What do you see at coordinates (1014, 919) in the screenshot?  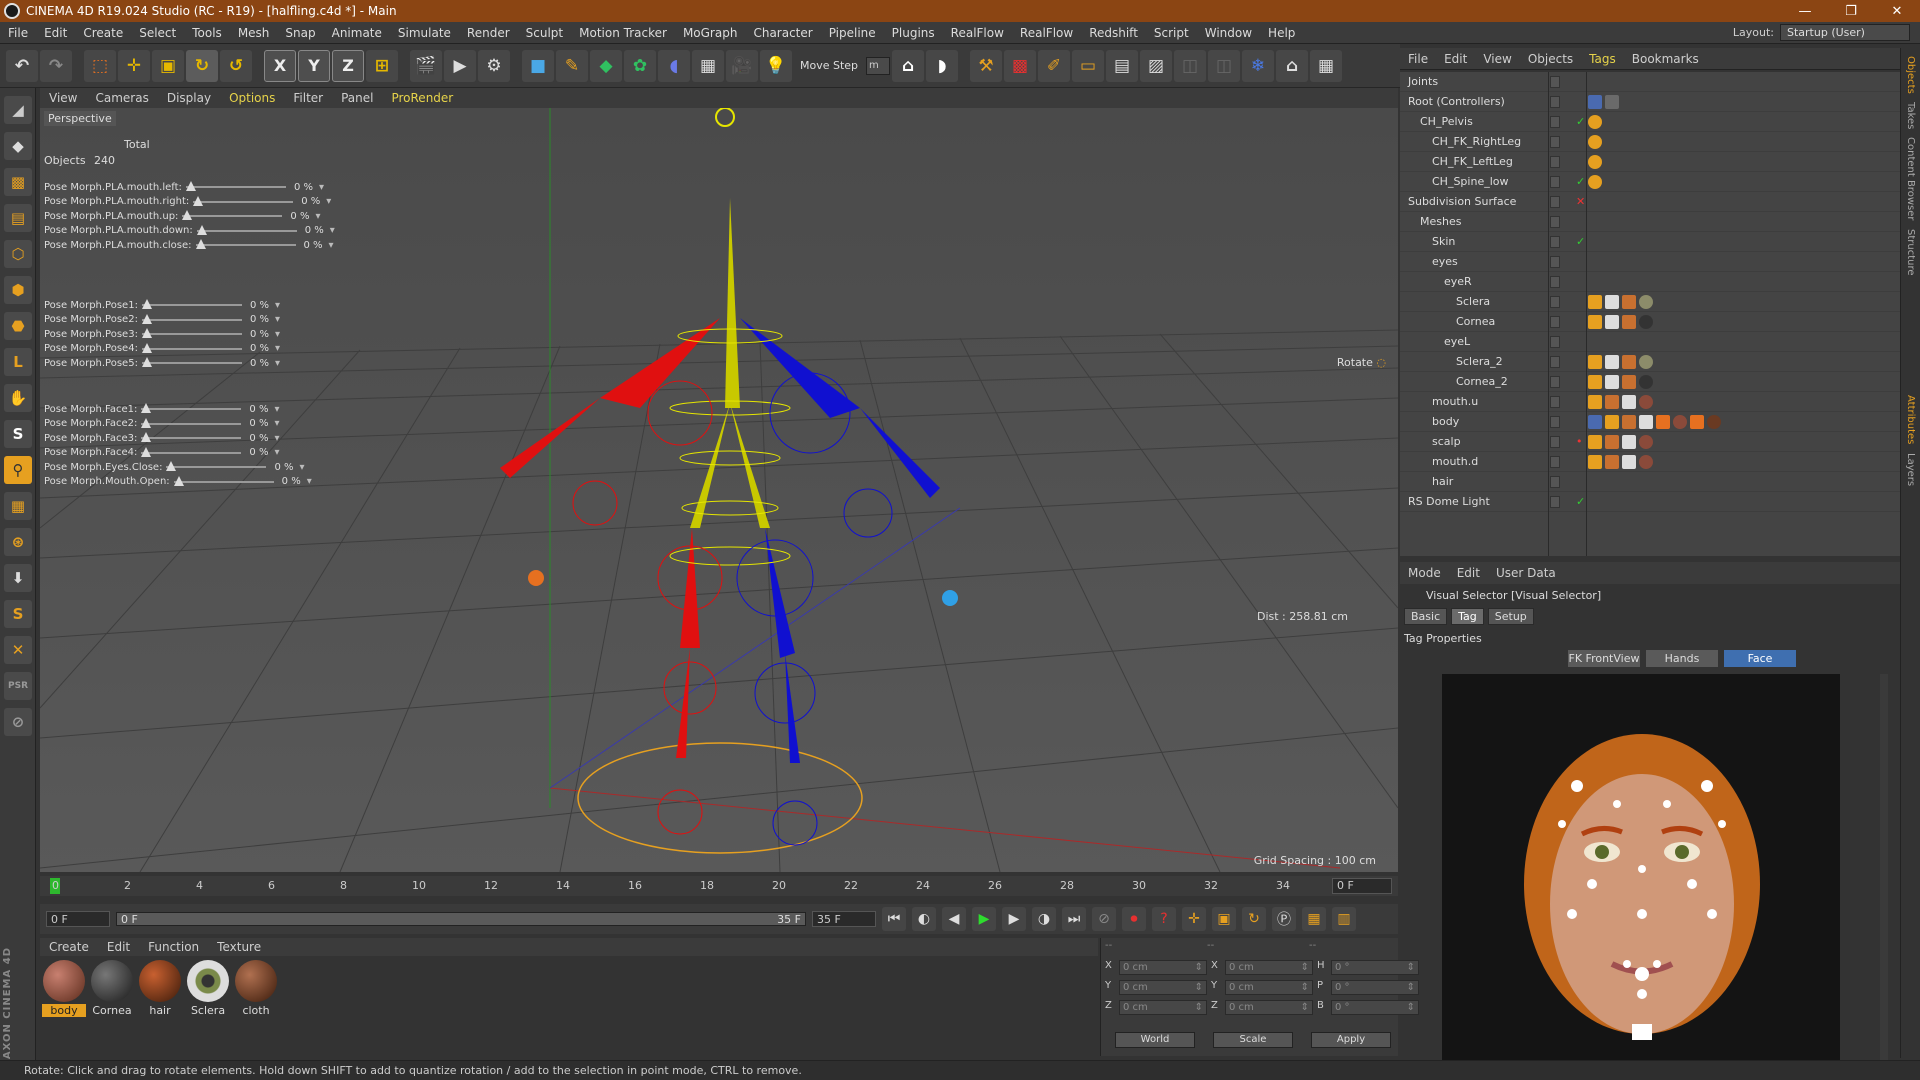 I see `next-frame-icon: ▶` at bounding box center [1014, 919].